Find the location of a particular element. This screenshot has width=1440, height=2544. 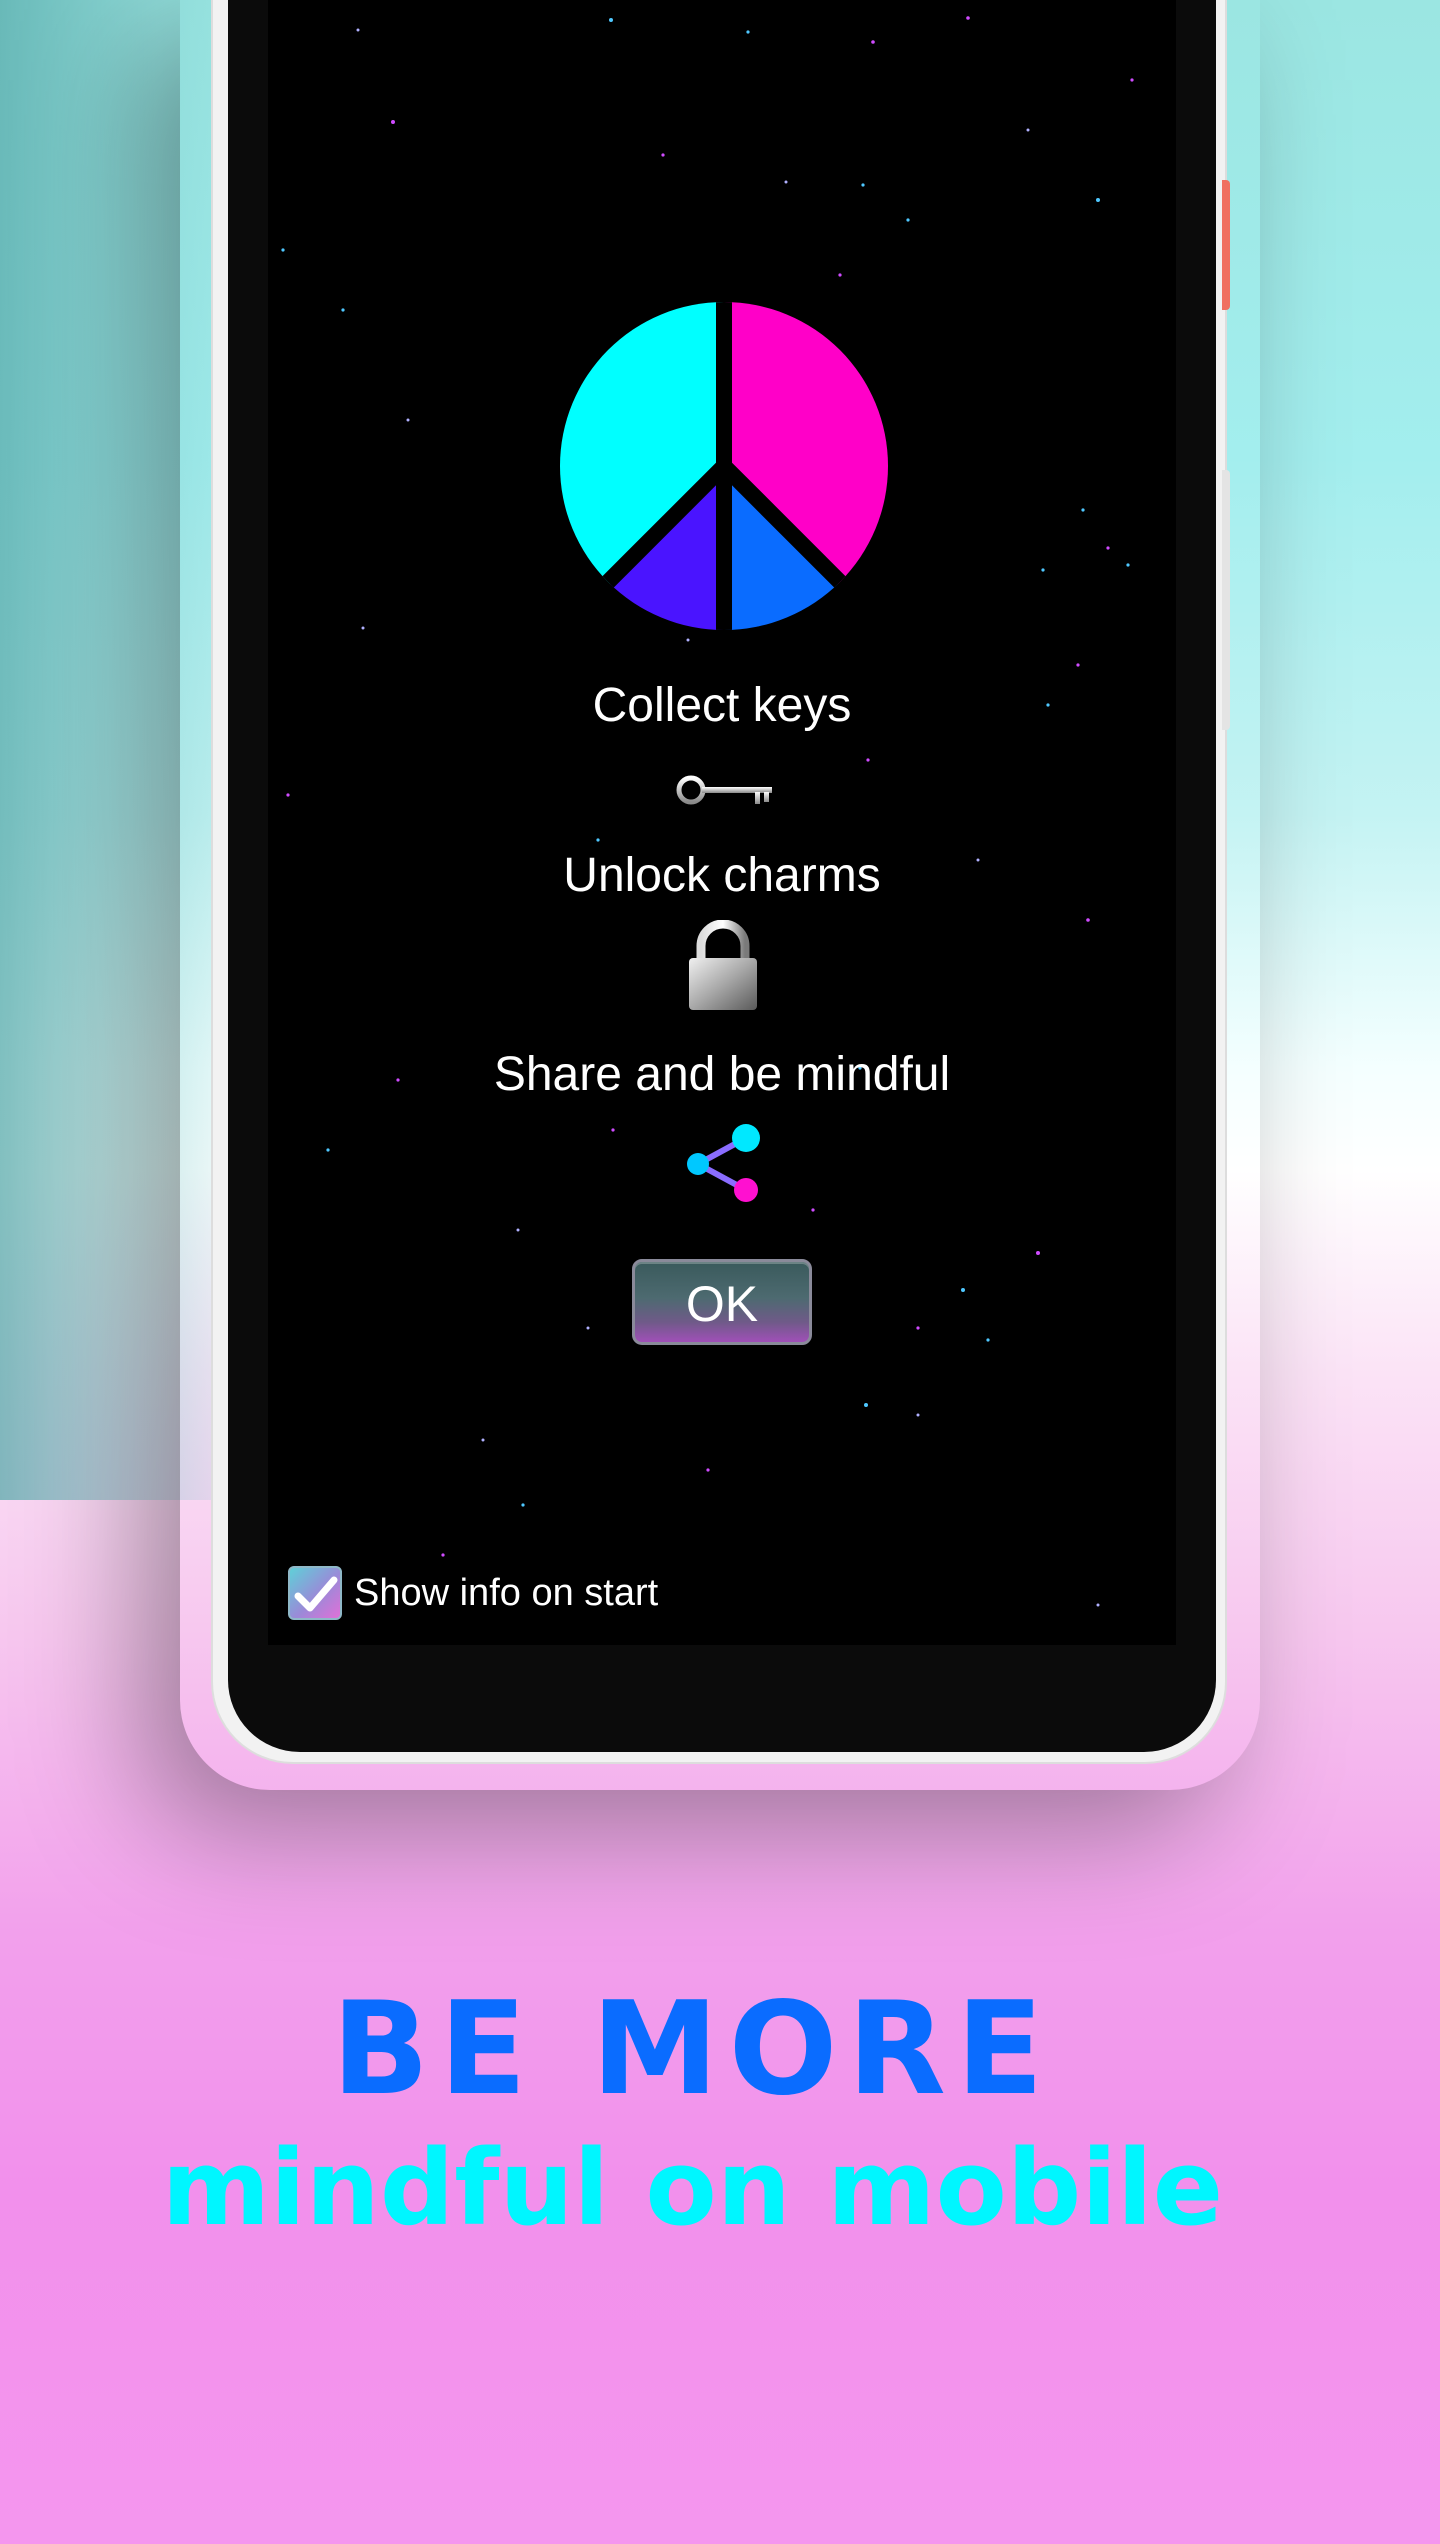

phone-volume-button is located at coordinates (1226, 600).